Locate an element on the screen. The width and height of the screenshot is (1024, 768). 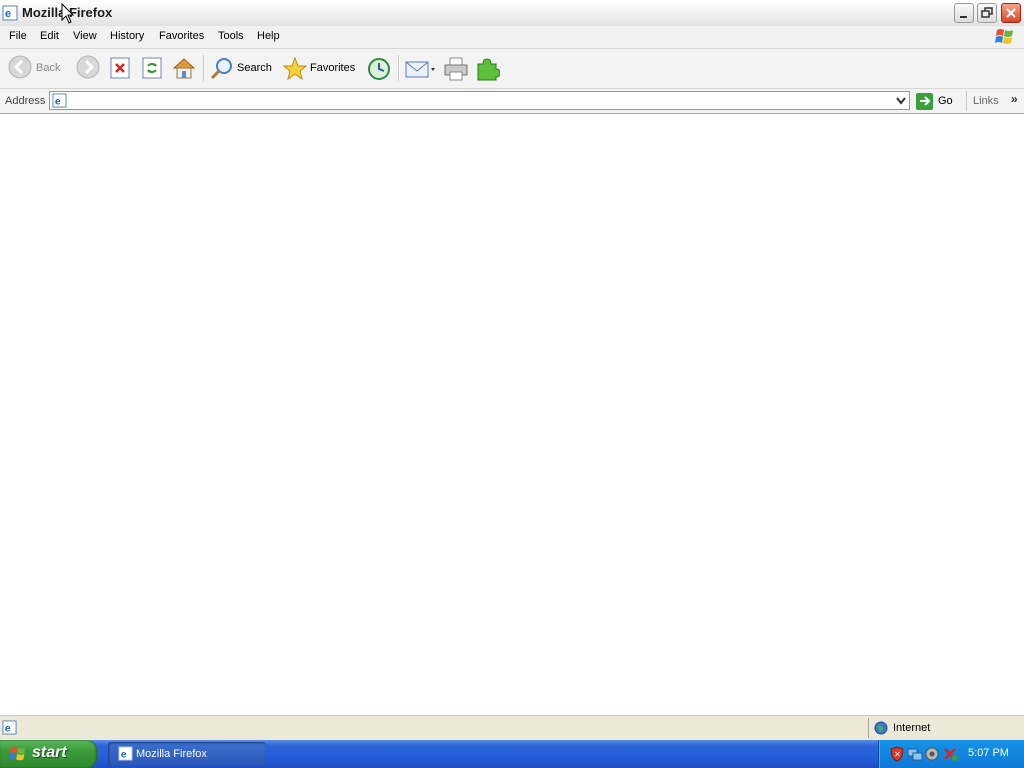
go-label: Go is located at coordinates (945, 101).